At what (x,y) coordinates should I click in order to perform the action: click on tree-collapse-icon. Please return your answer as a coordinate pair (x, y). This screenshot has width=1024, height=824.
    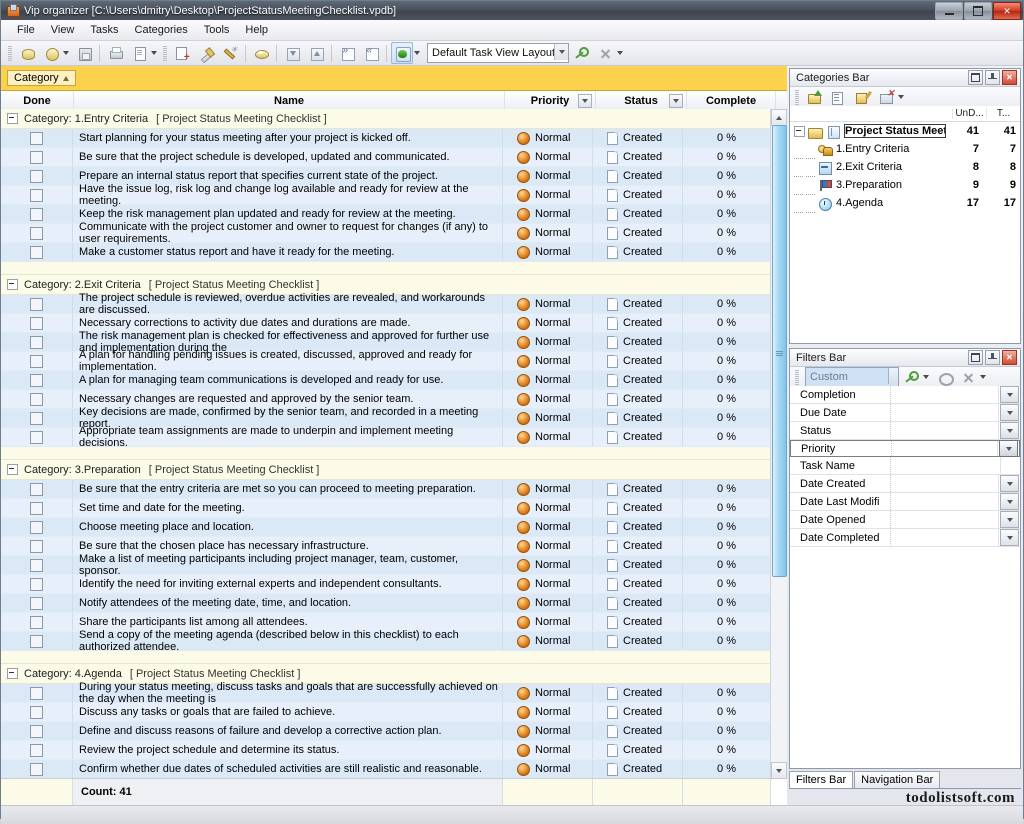
    Looking at the image, I should click on (799, 131).